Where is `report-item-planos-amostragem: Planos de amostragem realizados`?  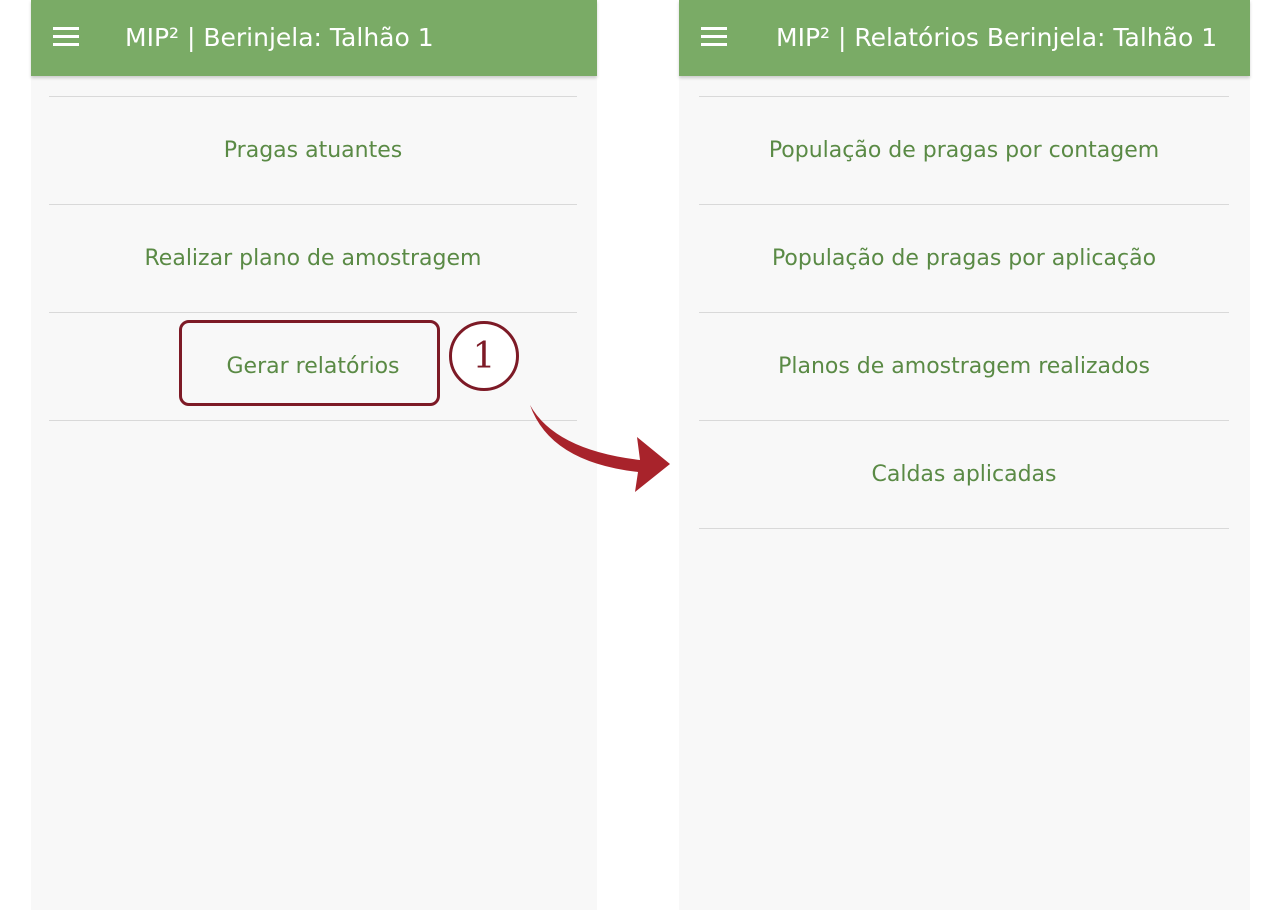
report-item-planos-amostragem: Planos de amostragem realizados is located at coordinates (964, 367).